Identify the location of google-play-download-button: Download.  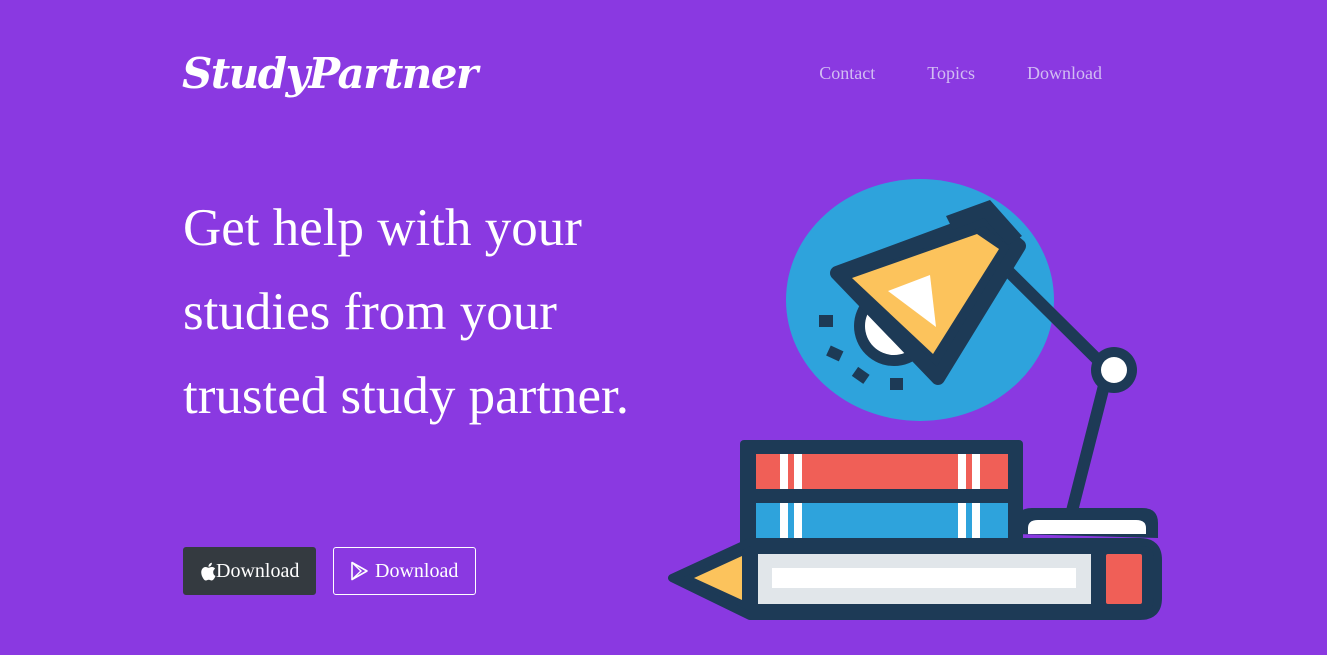
(404, 571).